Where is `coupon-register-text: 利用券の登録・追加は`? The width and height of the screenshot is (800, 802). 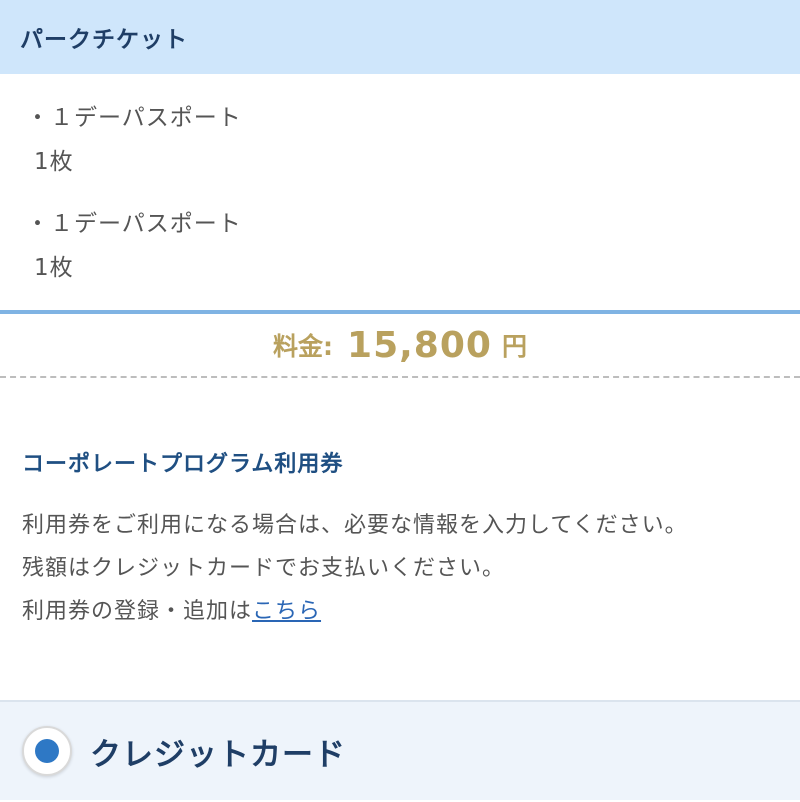
coupon-register-text: 利用券の登録・追加は is located at coordinates (137, 611).